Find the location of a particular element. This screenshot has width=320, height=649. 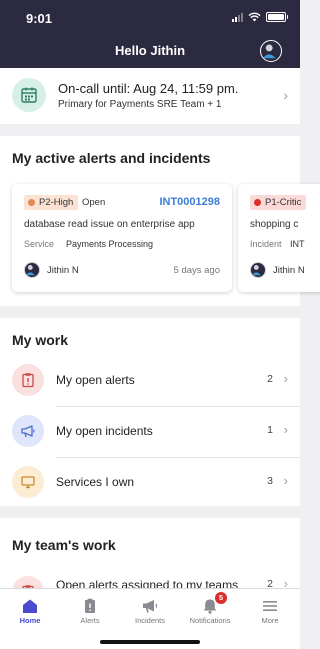

service-value: Payments Processing is located at coordinates (110, 244).